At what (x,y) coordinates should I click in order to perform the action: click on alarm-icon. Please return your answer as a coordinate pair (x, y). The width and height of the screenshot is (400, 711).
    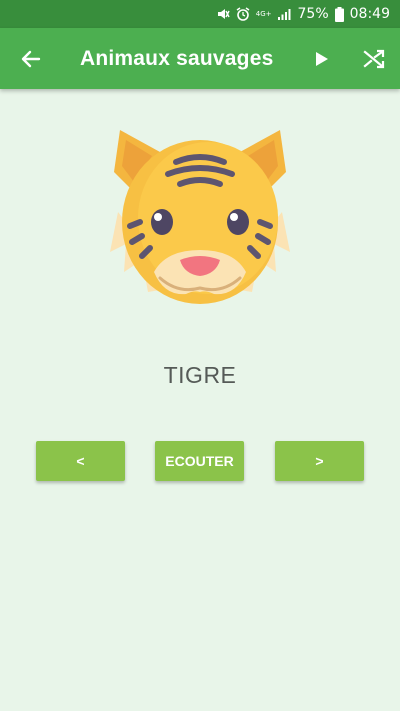
    Looking at the image, I should click on (243, 14).